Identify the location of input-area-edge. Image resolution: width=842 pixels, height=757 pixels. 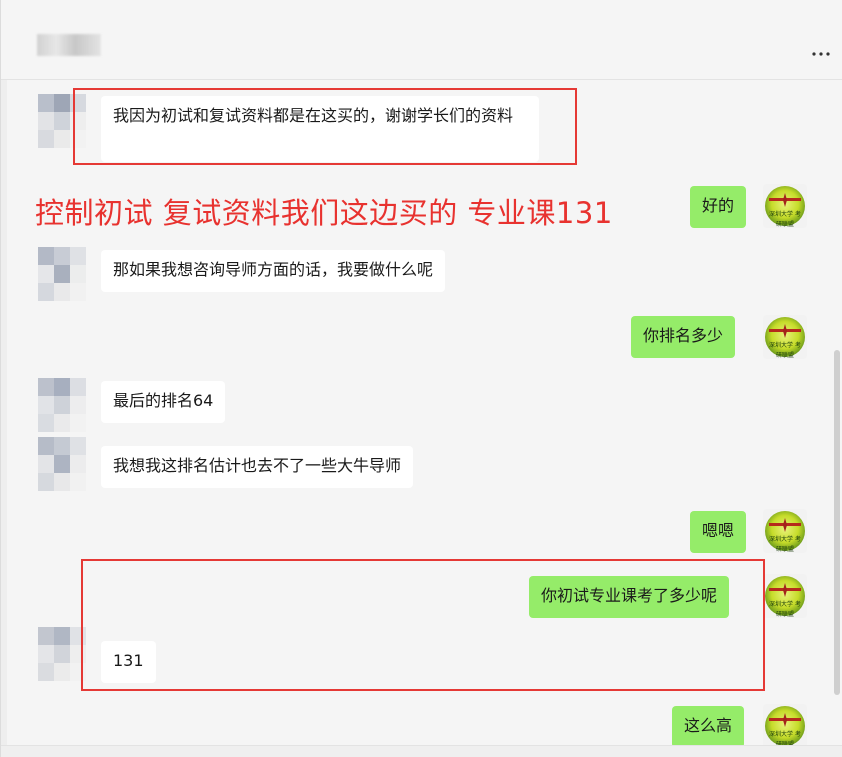
(421, 751).